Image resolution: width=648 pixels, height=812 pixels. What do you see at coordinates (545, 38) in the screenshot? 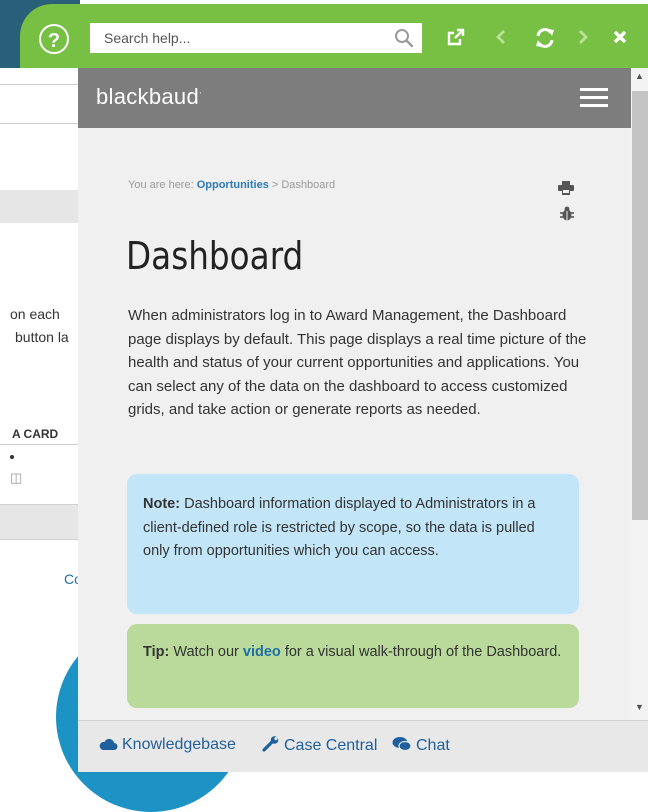
I see `refresh-icon` at bounding box center [545, 38].